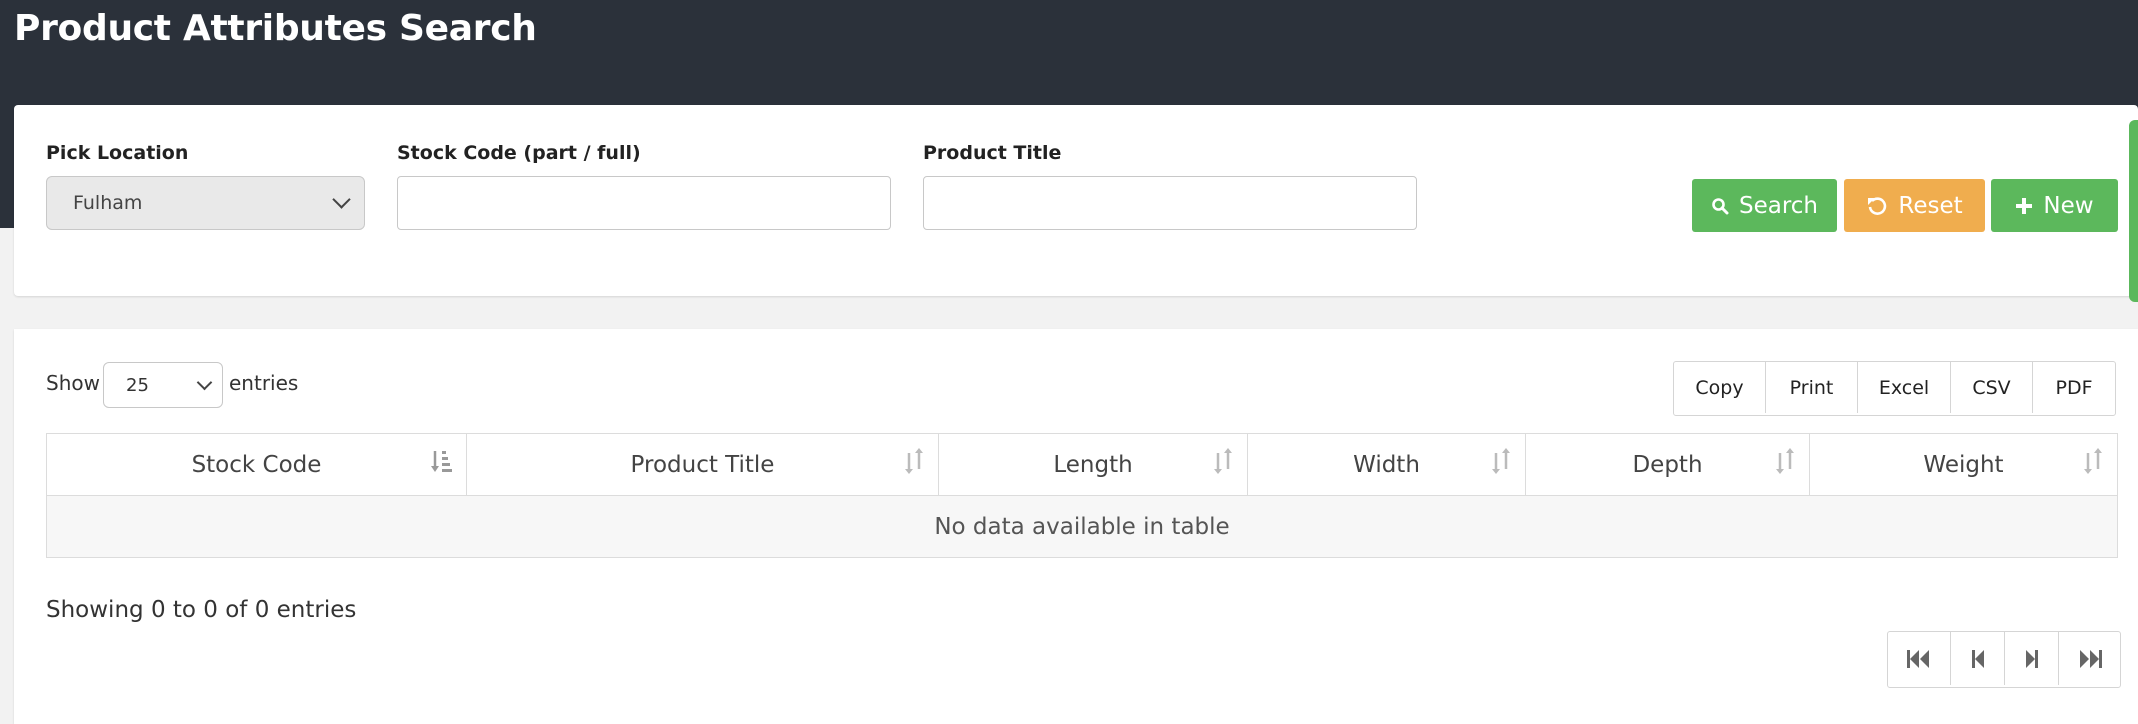  What do you see at coordinates (1812, 387) in the screenshot?
I see `print-button: Print` at bounding box center [1812, 387].